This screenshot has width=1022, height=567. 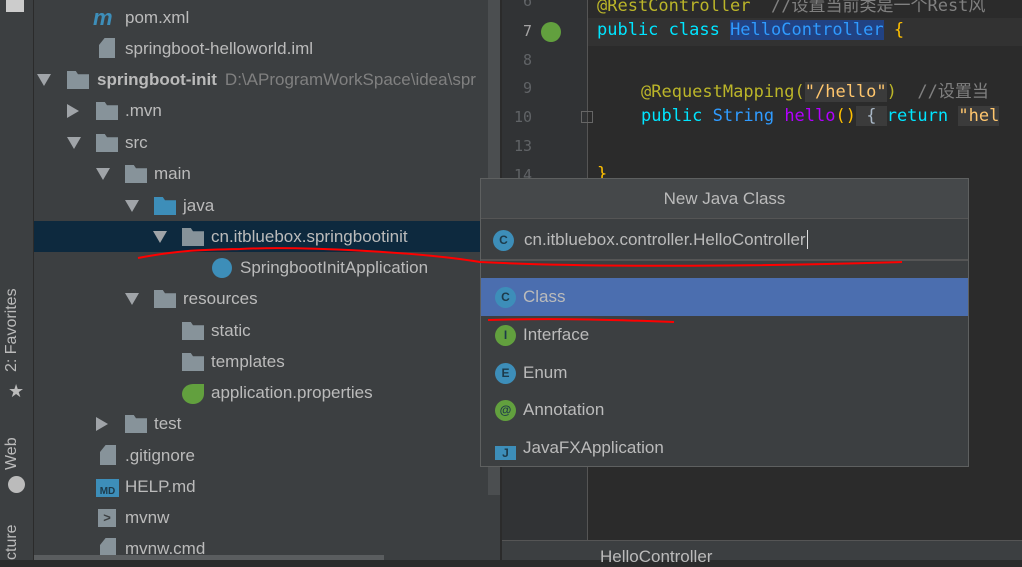 What do you see at coordinates (656, 557) in the screenshot?
I see `breadcrumb-class: HelloController` at bounding box center [656, 557].